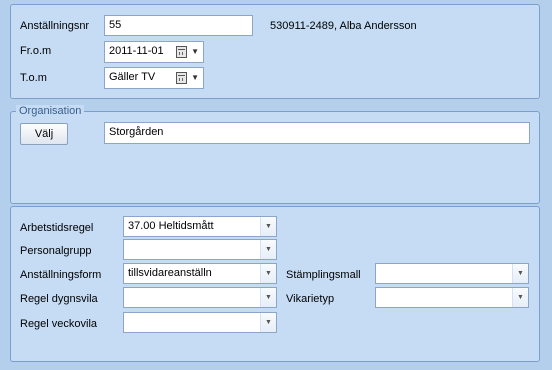 The image size is (552, 370). Describe the element at coordinates (44, 134) in the screenshot. I see `select-organisation-button: Välj` at that location.